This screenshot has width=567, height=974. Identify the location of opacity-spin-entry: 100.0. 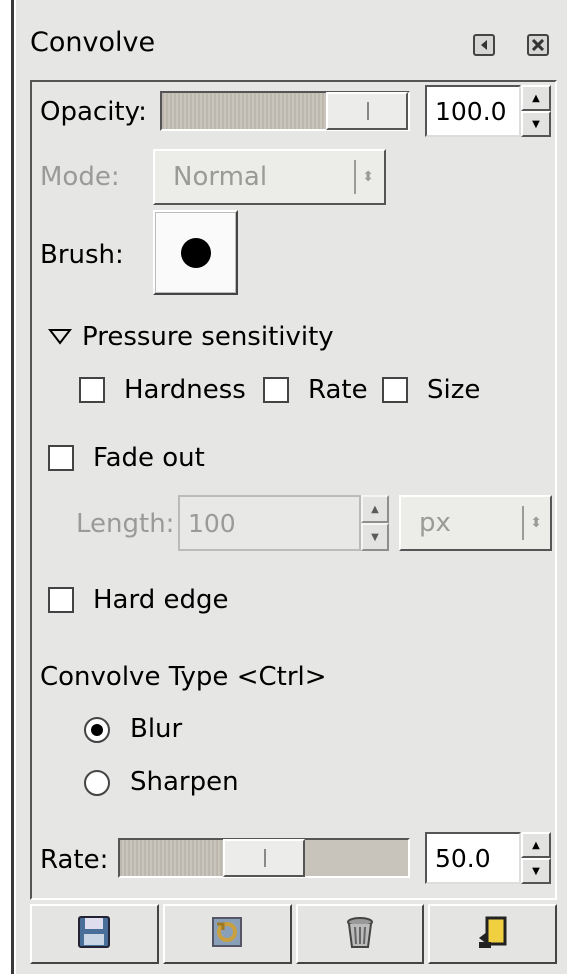
(473, 111).